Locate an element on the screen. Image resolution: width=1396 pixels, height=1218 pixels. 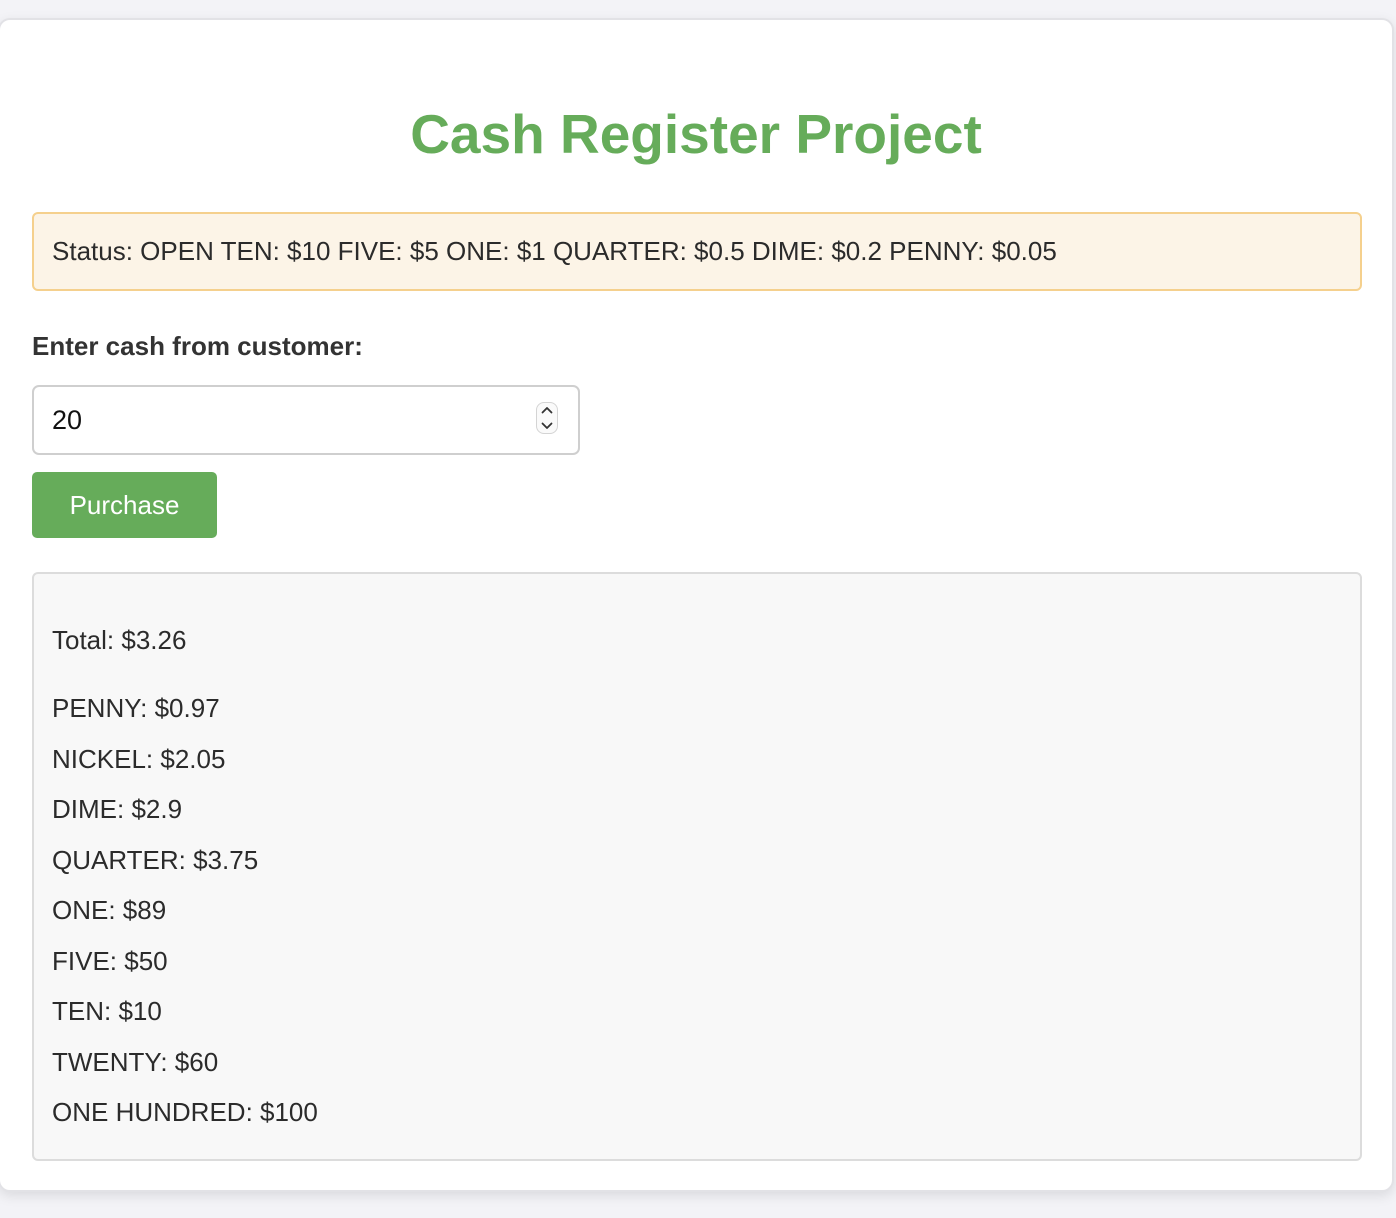
cash-input is located at coordinates (292, 420).